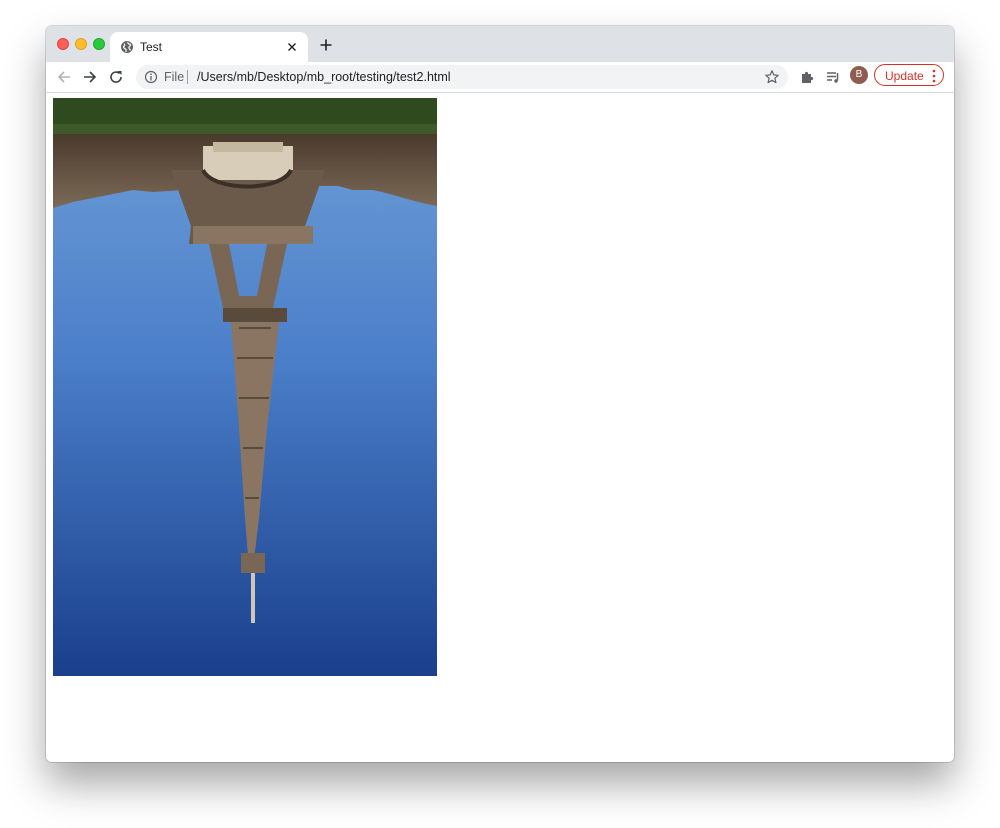 The height and width of the screenshot is (828, 1000). Describe the element at coordinates (99, 44) in the screenshot. I see `window-maximize-button` at that location.